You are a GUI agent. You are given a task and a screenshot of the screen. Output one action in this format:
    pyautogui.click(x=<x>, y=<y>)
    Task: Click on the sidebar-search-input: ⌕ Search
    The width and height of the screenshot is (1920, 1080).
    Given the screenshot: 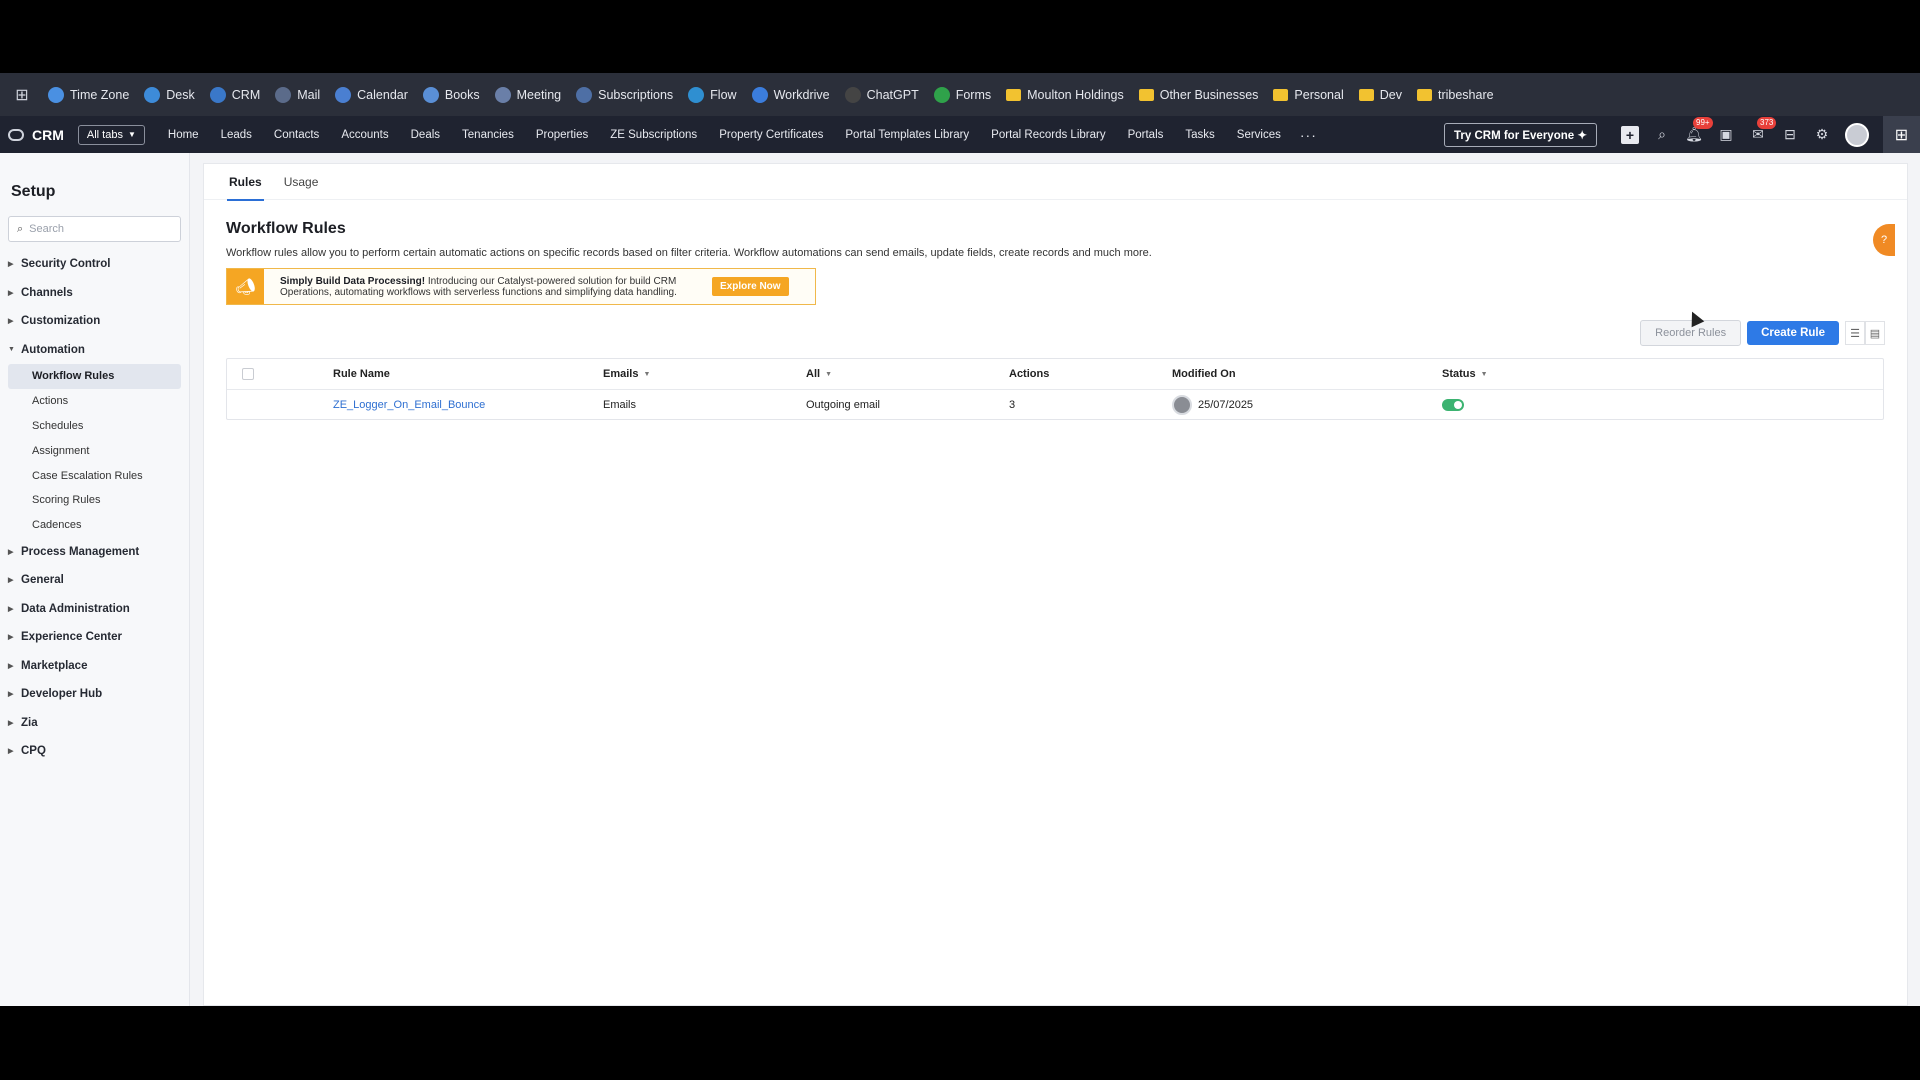 What is the action you would take?
    pyautogui.click(x=94, y=229)
    